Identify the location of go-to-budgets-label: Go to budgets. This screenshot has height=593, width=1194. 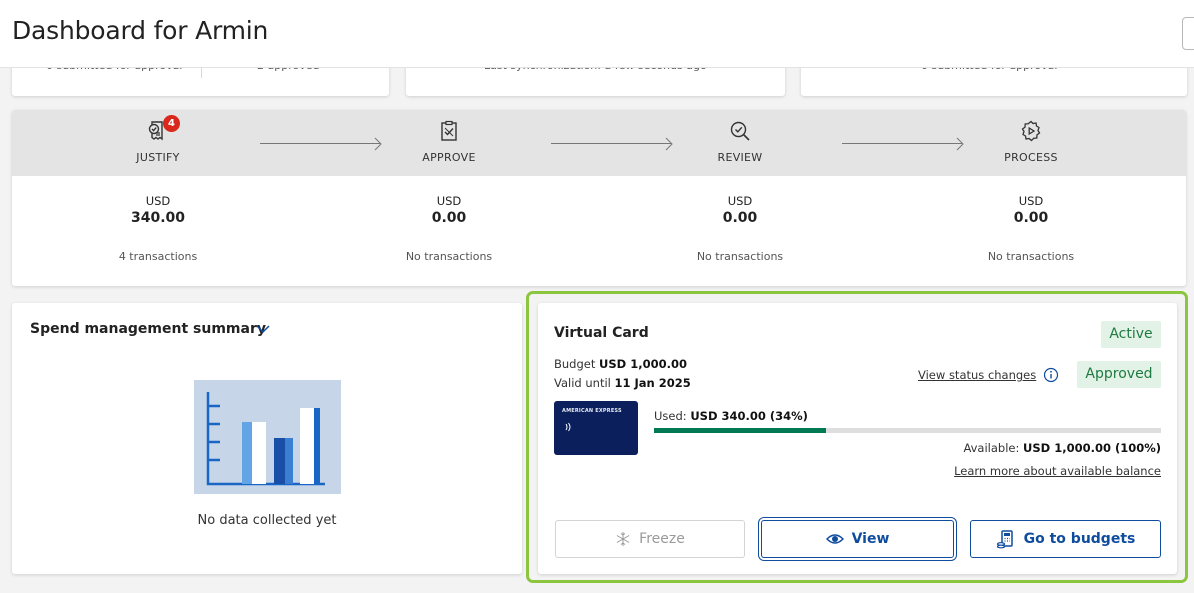
(1079, 539).